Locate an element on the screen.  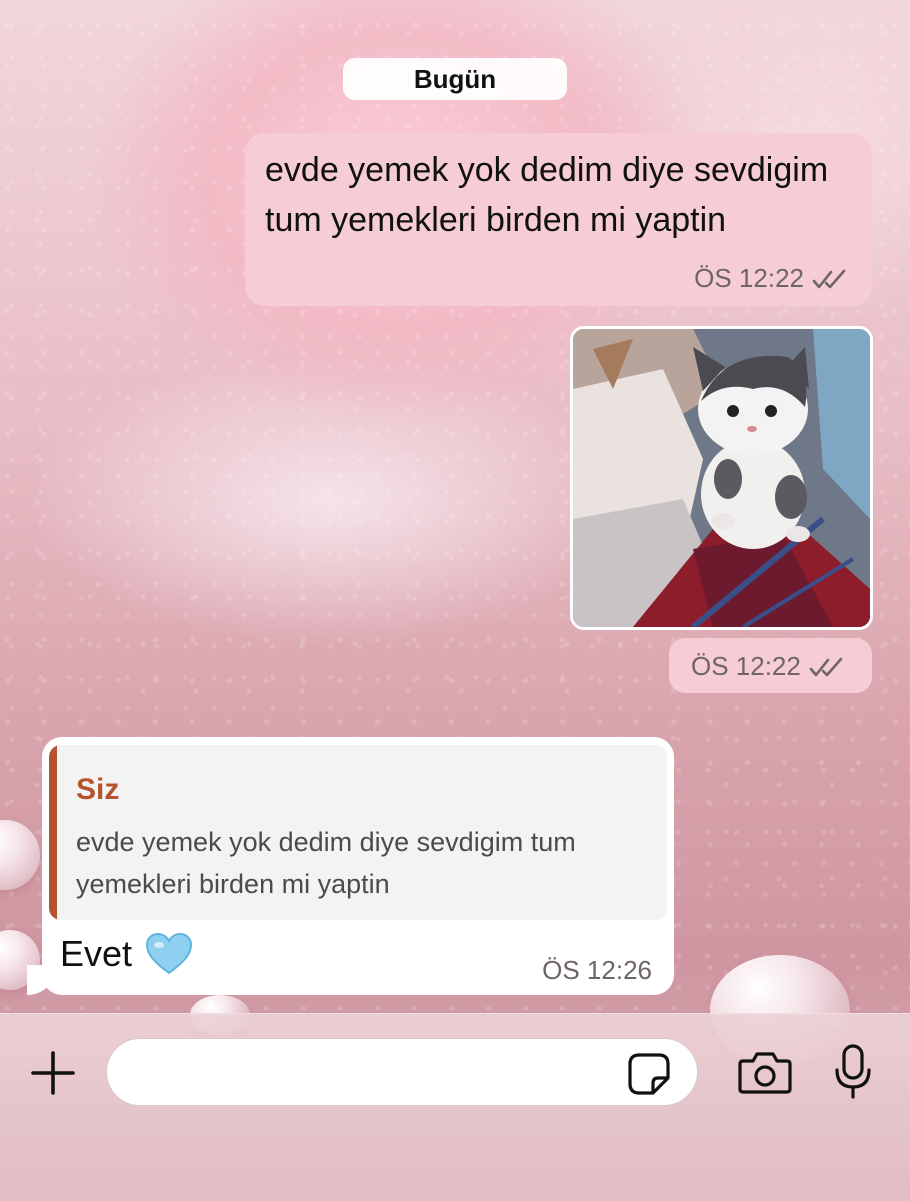
camera-icon is located at coordinates (765, 1073).